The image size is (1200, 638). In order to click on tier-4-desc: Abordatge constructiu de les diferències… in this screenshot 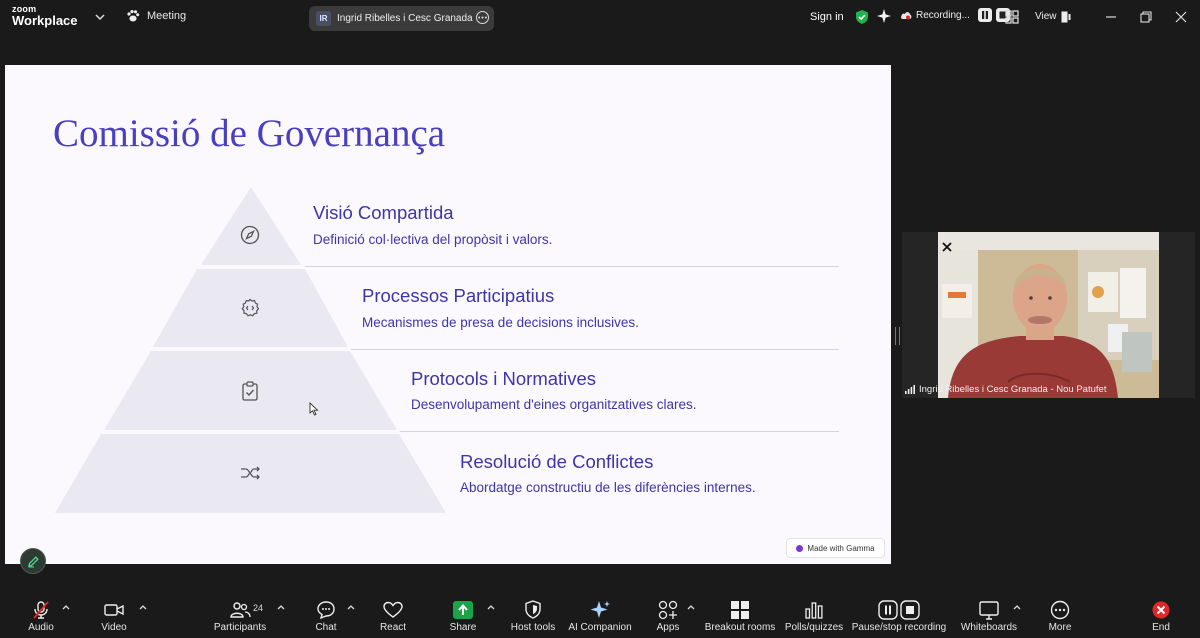, I will do `click(608, 487)`.